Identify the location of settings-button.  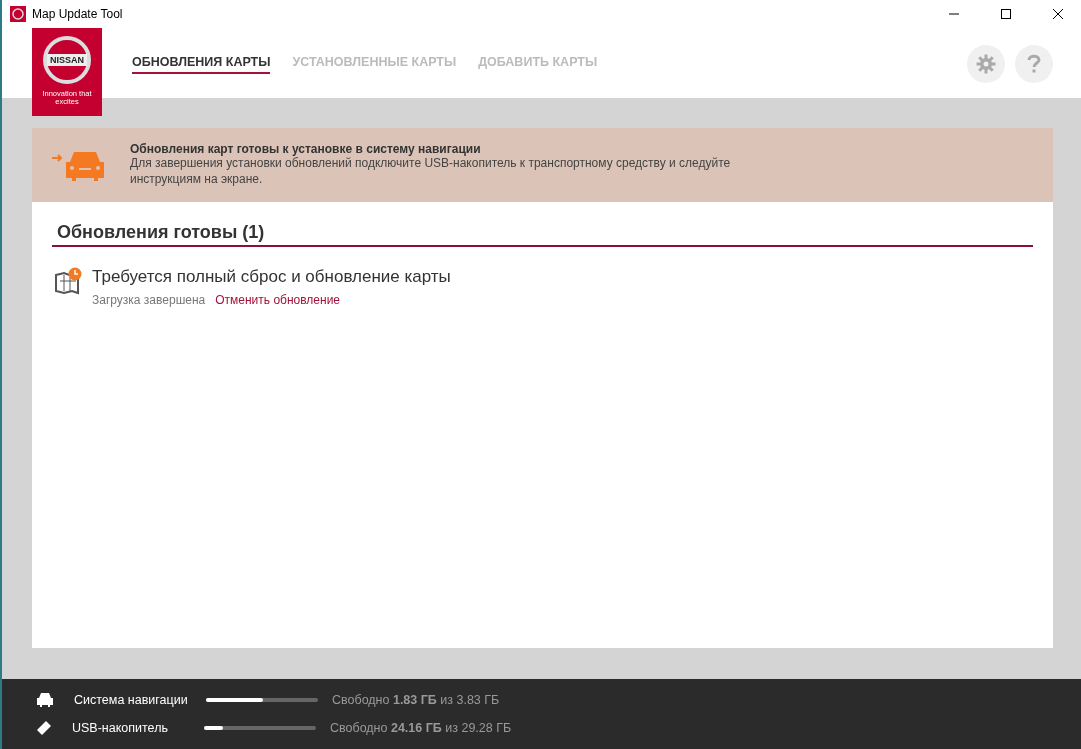
(986, 64).